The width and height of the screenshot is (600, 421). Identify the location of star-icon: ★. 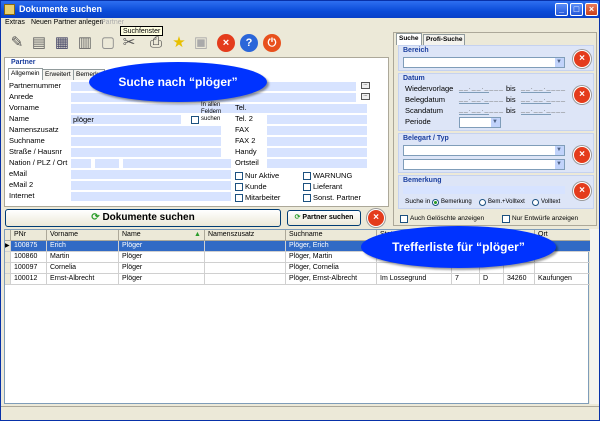
(179, 43).